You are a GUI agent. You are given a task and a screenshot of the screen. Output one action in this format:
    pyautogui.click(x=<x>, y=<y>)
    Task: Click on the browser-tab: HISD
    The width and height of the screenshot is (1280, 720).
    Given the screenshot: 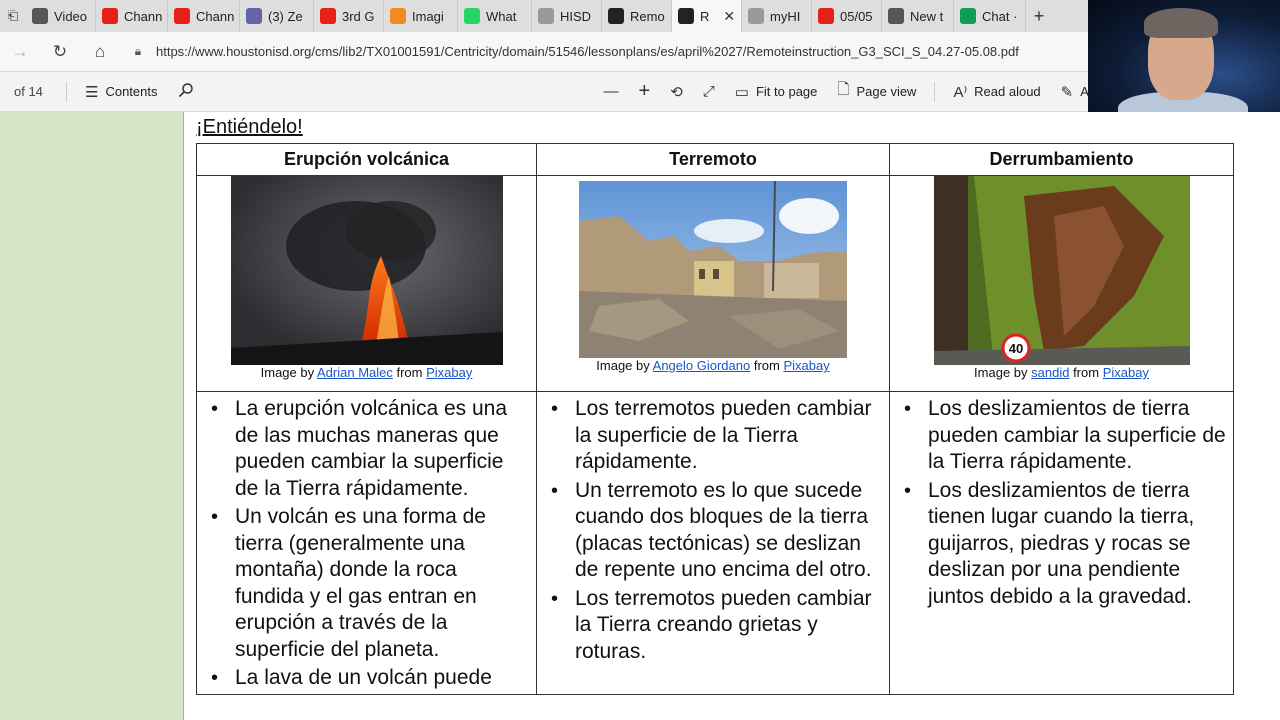 What is the action you would take?
    pyautogui.click(x=567, y=16)
    